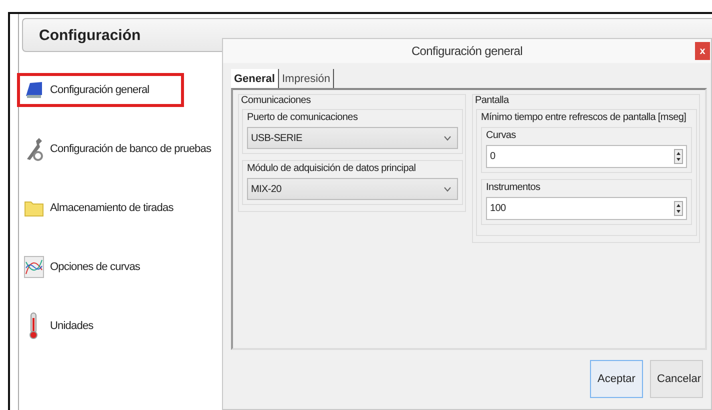  What do you see at coordinates (501, 135) in the screenshot?
I see `field-label: Curvas` at bounding box center [501, 135].